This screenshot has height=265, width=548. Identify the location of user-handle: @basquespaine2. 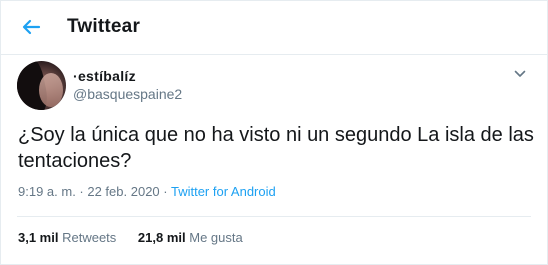
(127, 94).